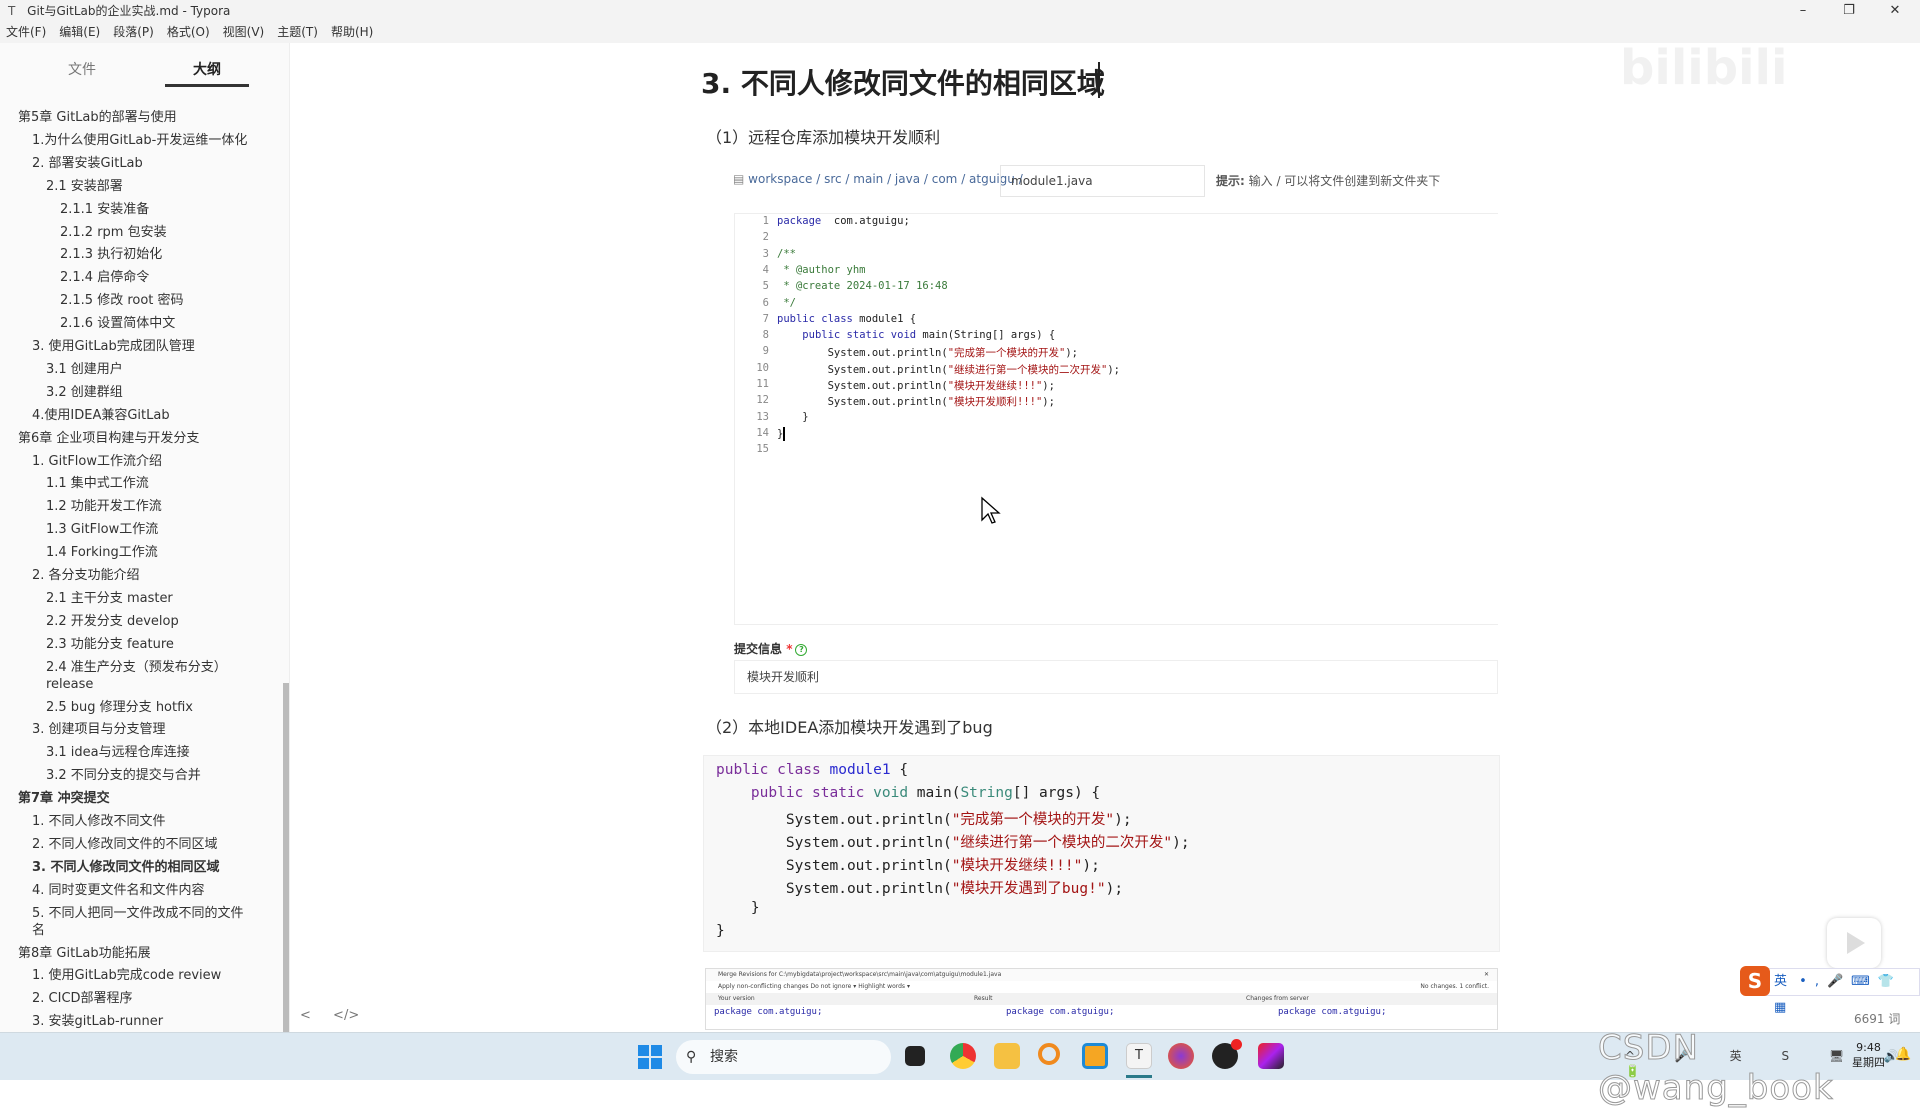 The image size is (1920, 1108). What do you see at coordinates (84, 392) in the screenshot?
I see `outline-item: 3.2 创建群组` at bounding box center [84, 392].